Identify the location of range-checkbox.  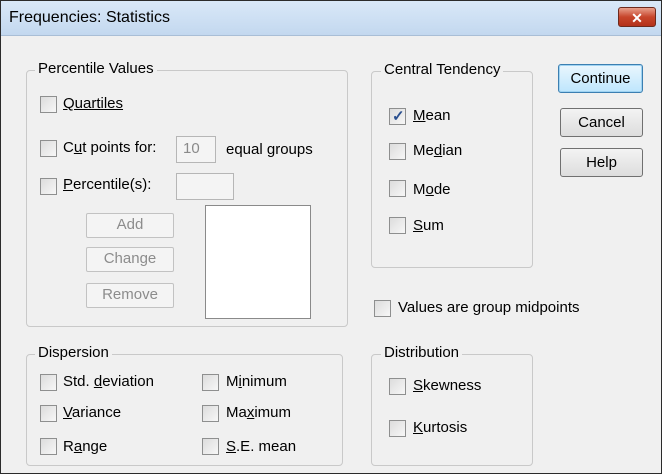
(48, 446).